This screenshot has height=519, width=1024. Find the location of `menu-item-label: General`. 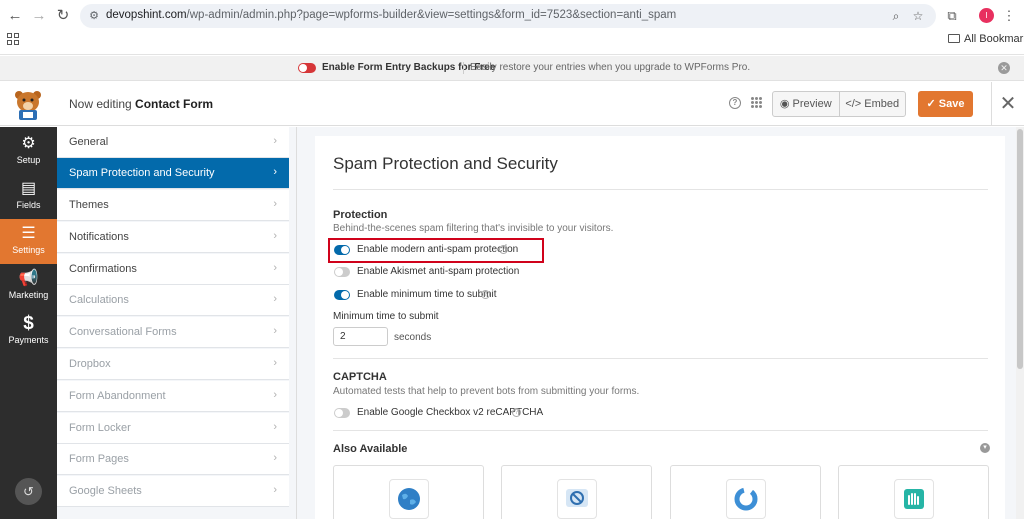

menu-item-label: General is located at coordinates (89, 142).